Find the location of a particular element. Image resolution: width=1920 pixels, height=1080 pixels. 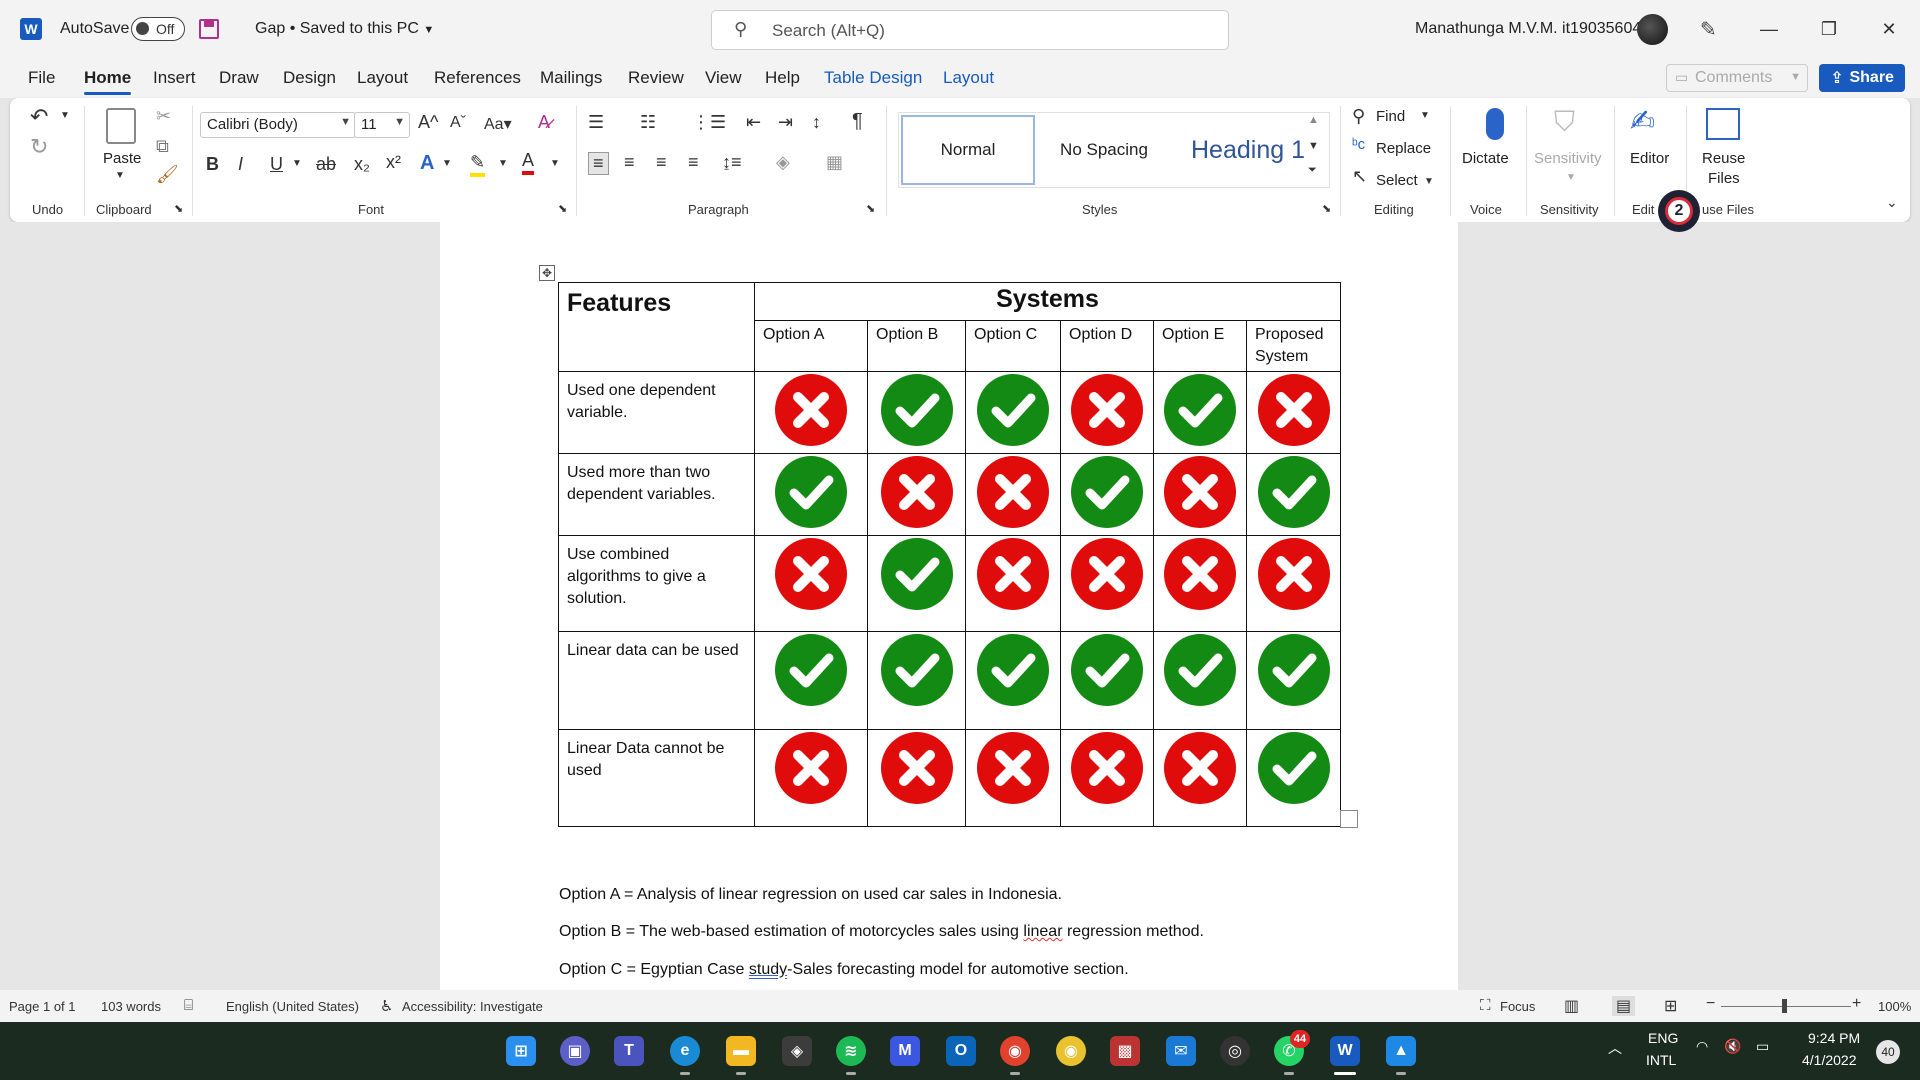

tab-insert: Insert is located at coordinates (174, 78).